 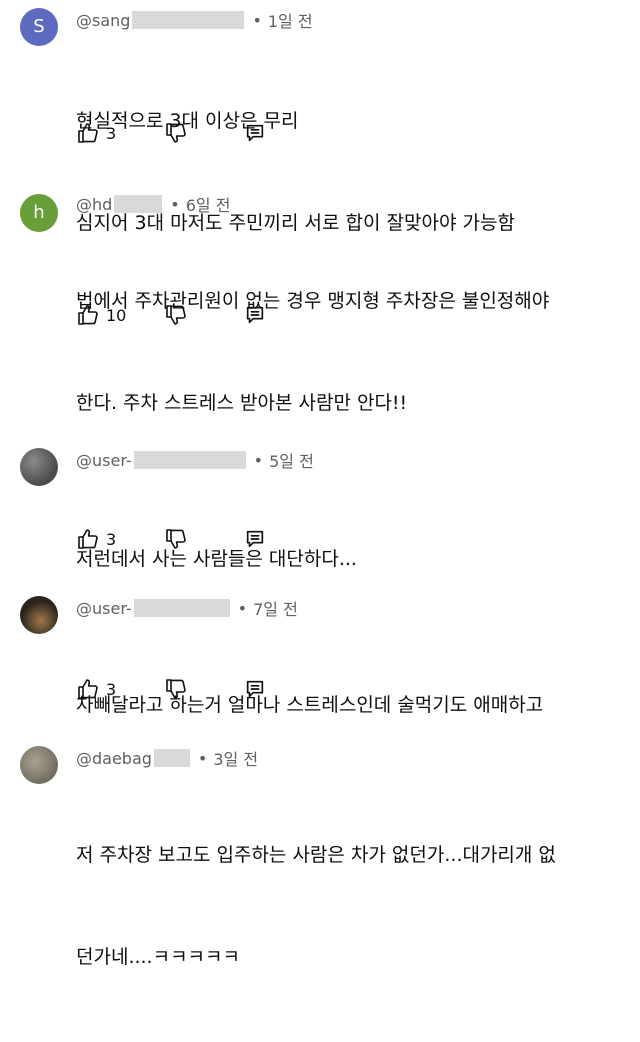 What do you see at coordinates (290, 20) in the screenshot?
I see `timestamp: 1일 전` at bounding box center [290, 20].